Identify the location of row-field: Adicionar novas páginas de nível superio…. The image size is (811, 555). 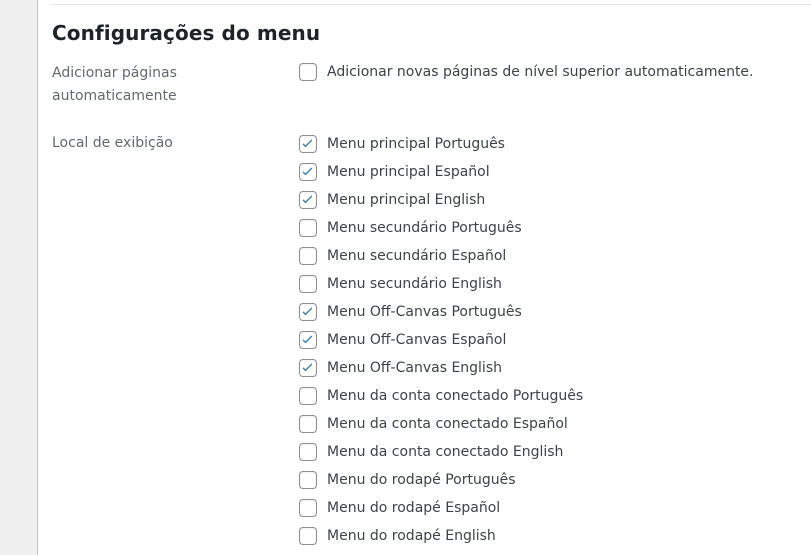
(553, 72).